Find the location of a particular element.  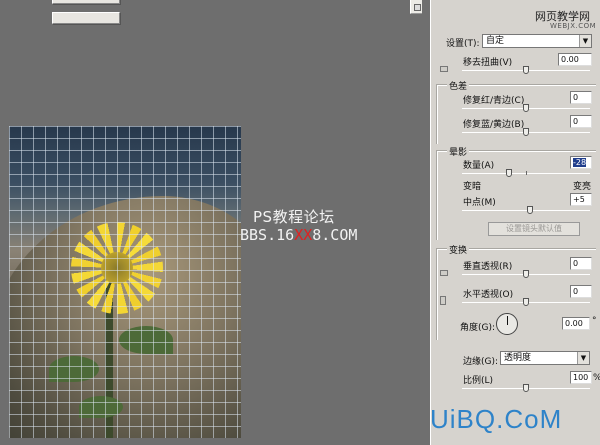

edge-select: 透明度 ▼ is located at coordinates (545, 358).